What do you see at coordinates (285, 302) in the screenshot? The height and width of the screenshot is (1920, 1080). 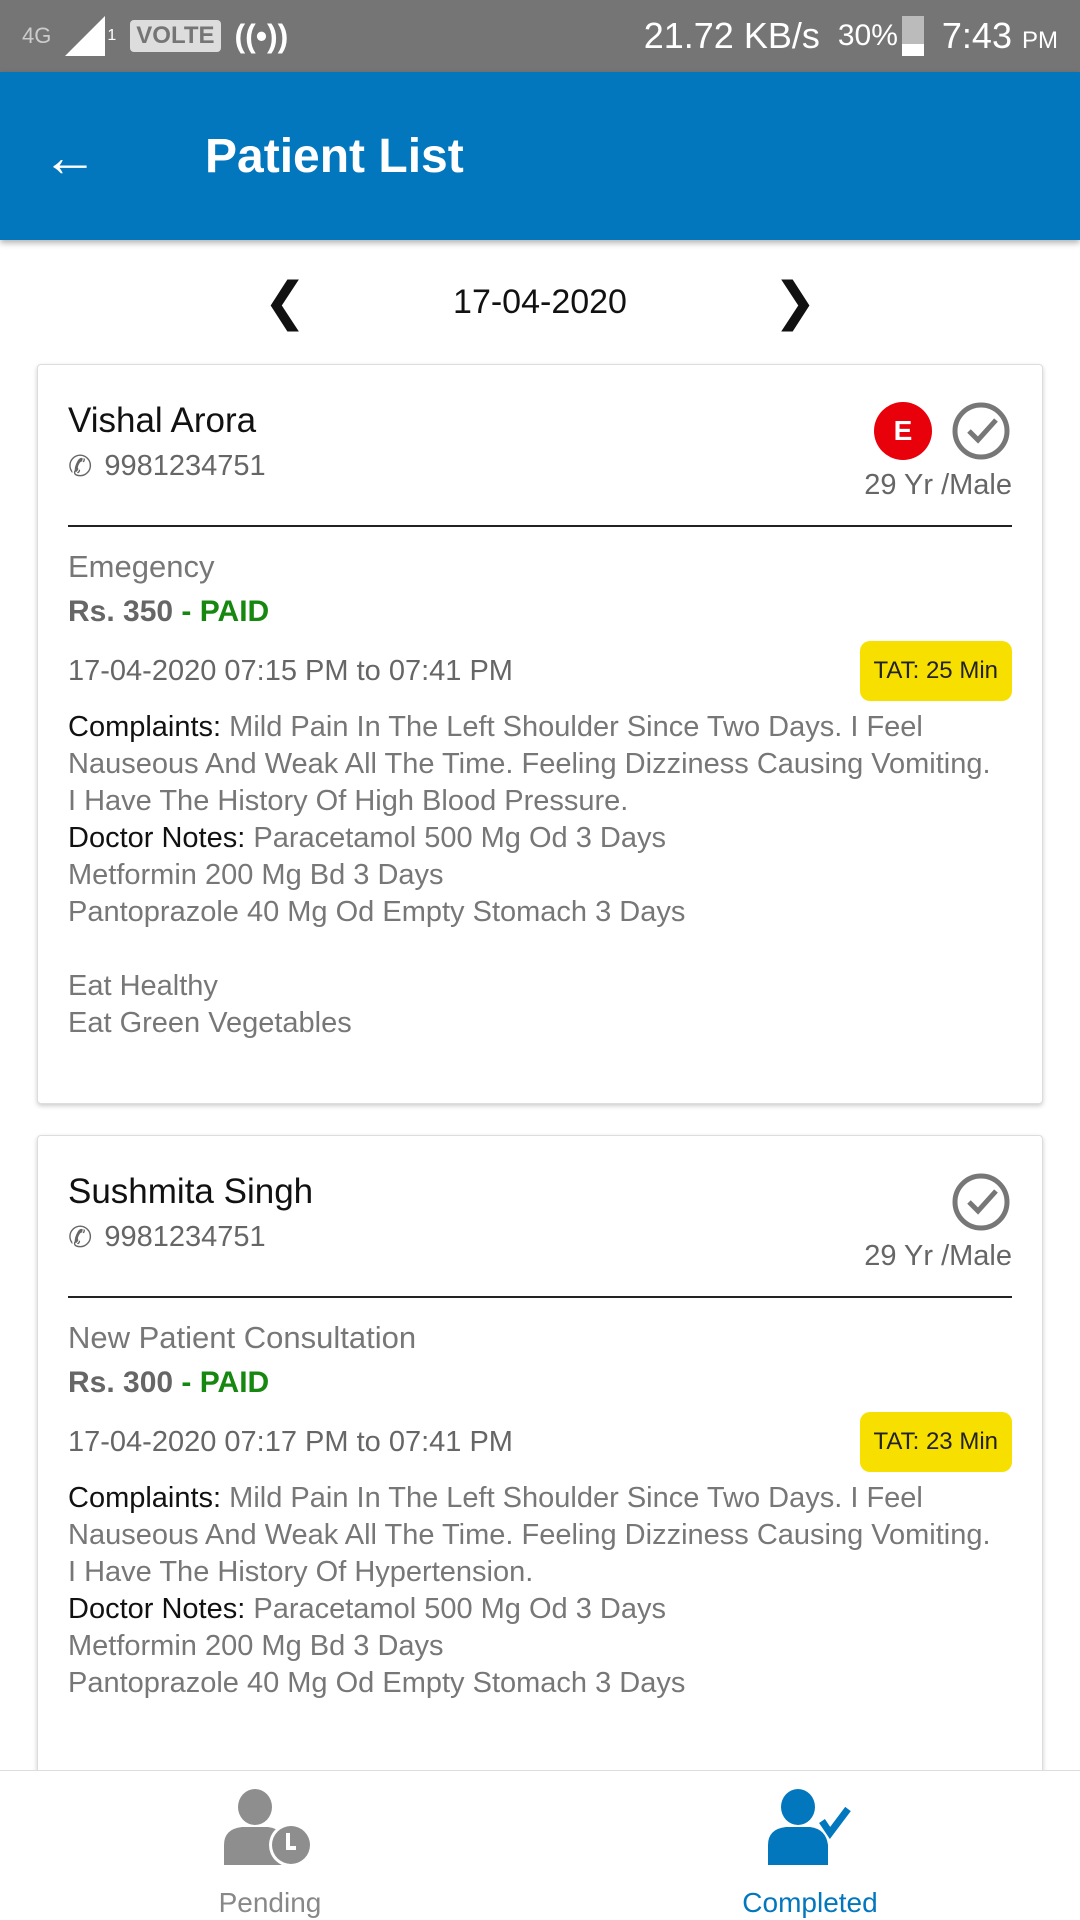 I see `previous-date-chevron-icon: ❮` at bounding box center [285, 302].